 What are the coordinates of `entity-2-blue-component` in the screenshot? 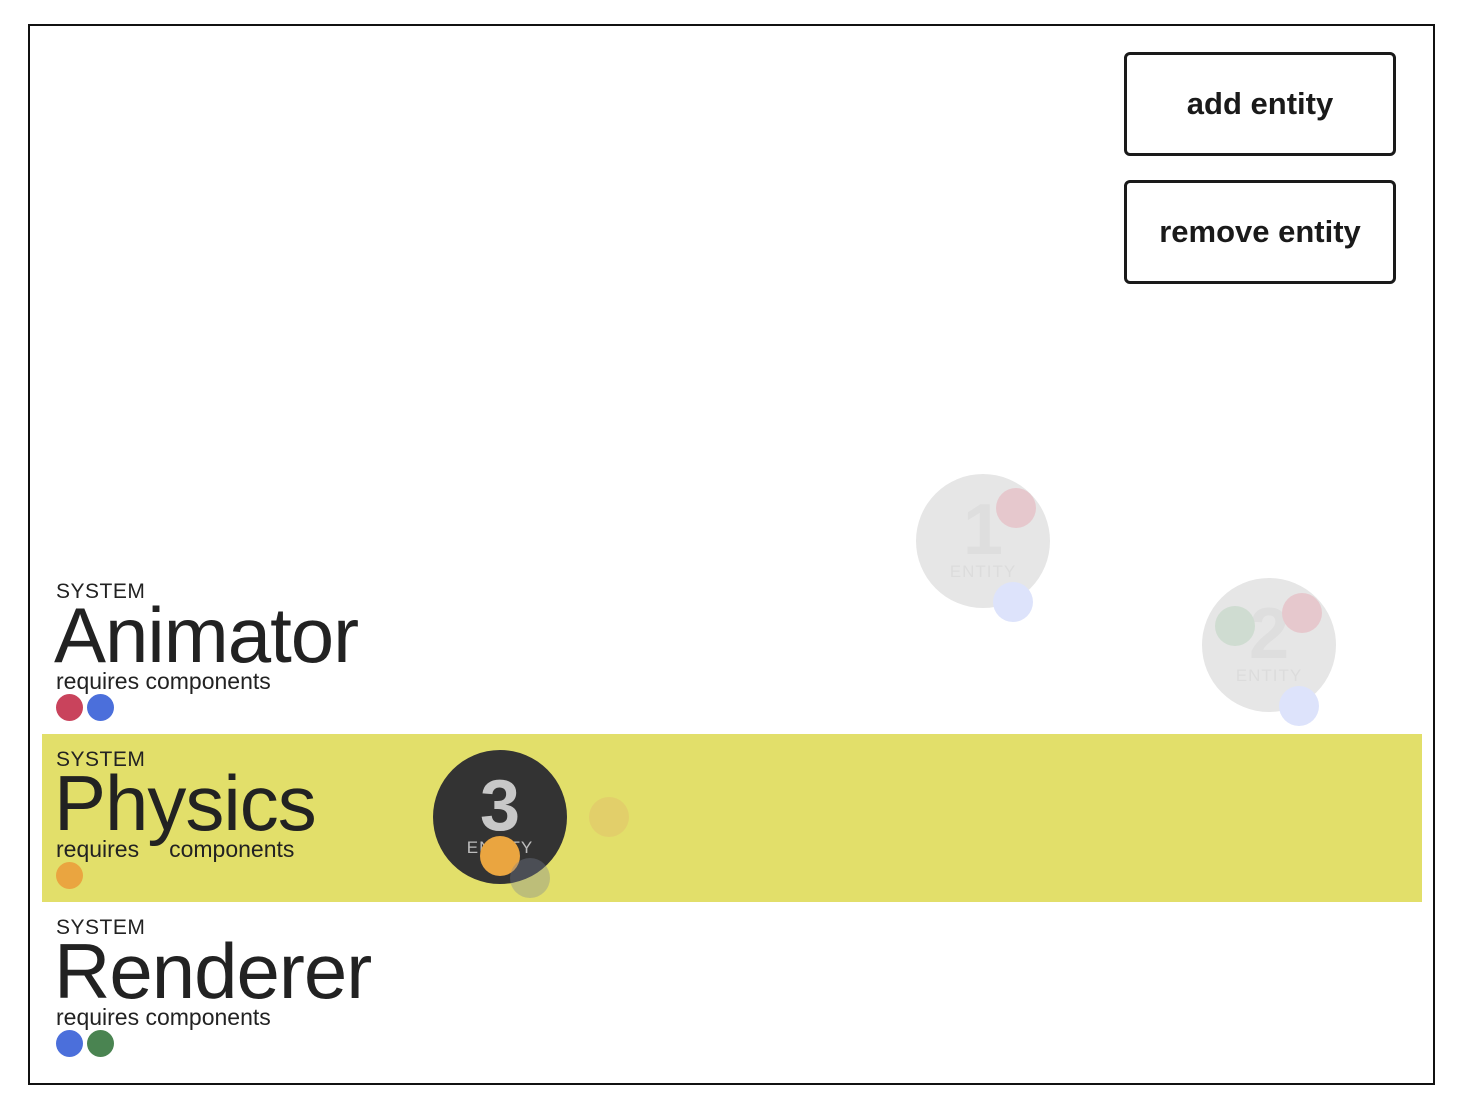 It's located at (1299, 706).